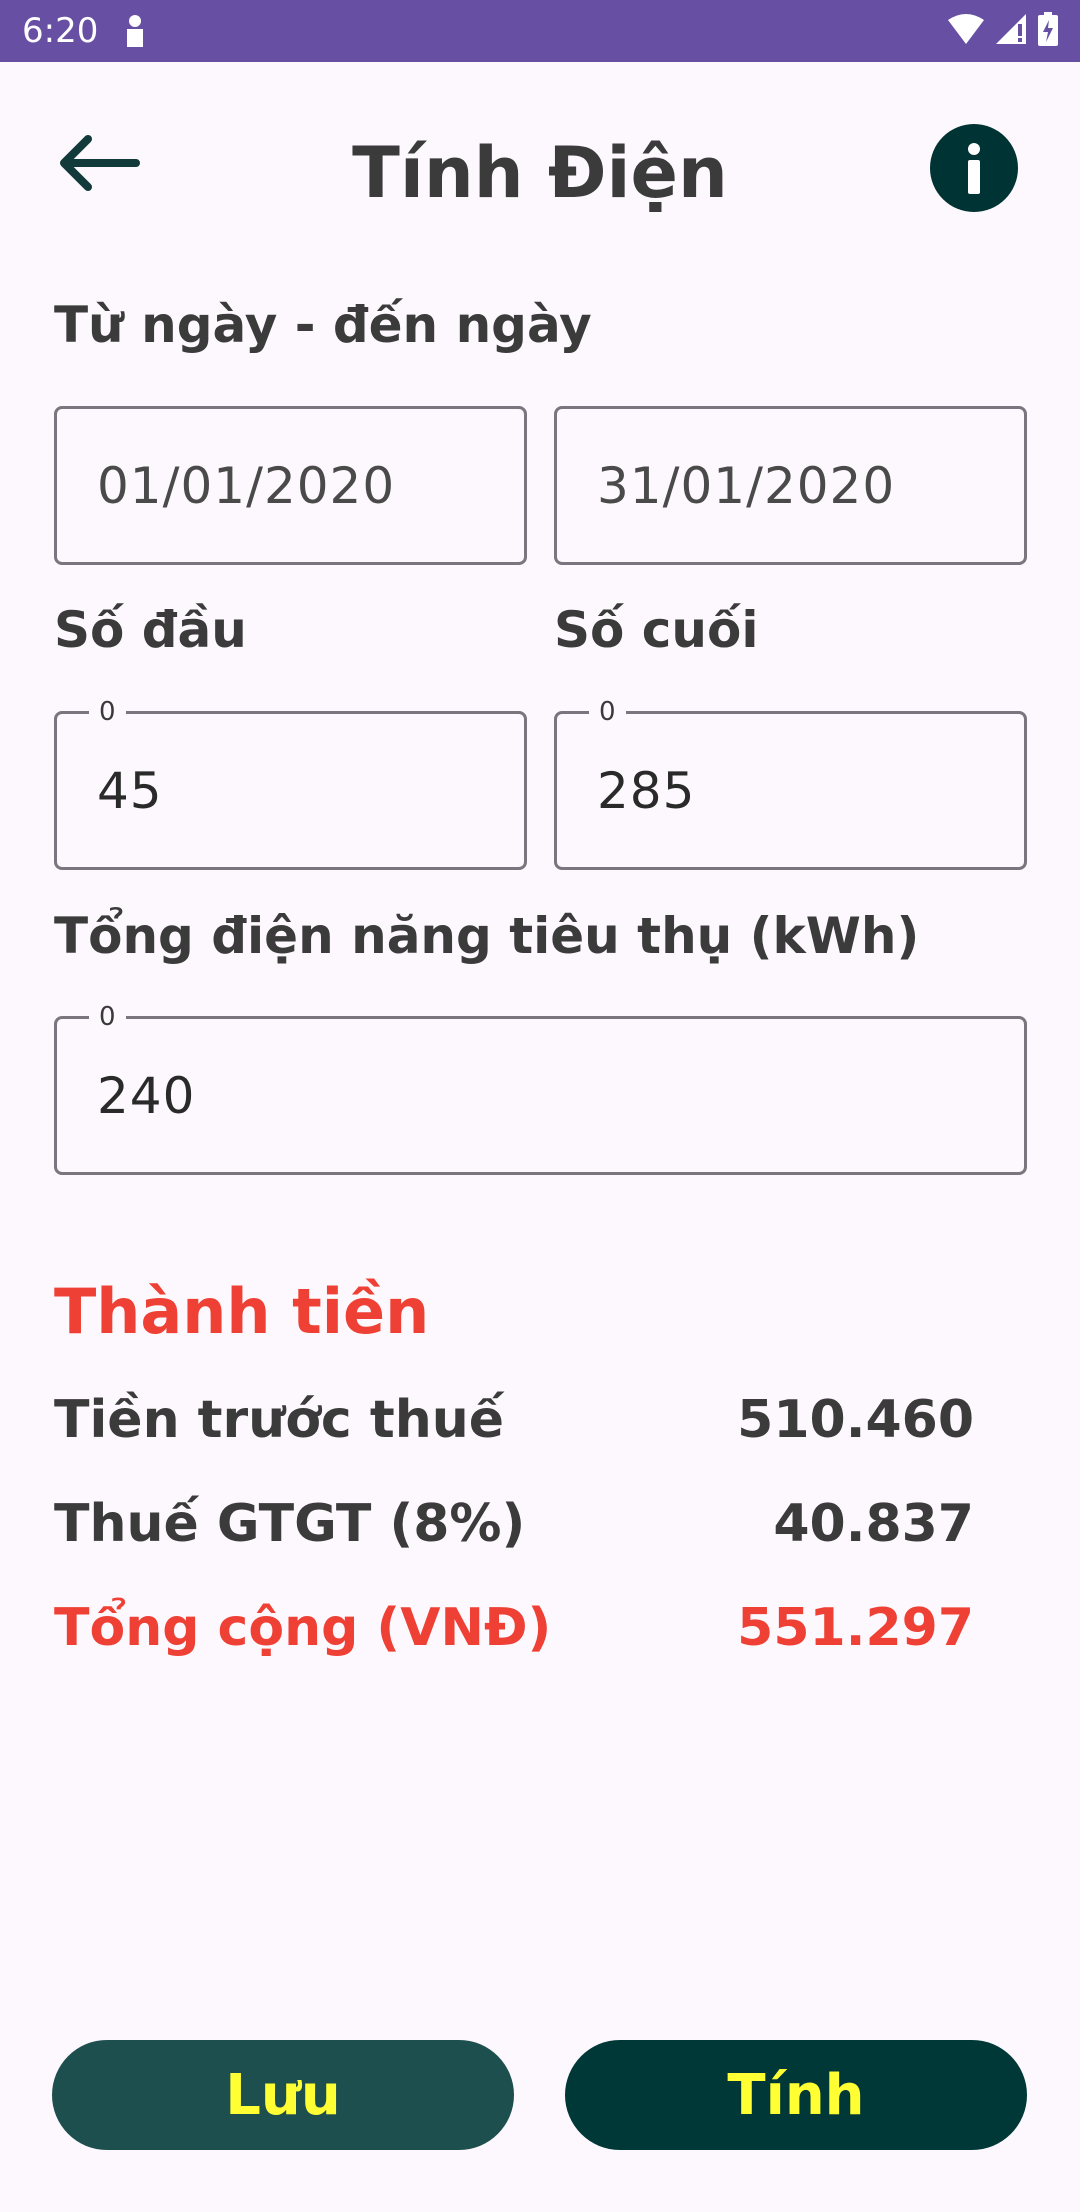 The width and height of the screenshot is (1080, 2212). Describe the element at coordinates (283, 2095) in the screenshot. I see `save-button: Lưu` at that location.